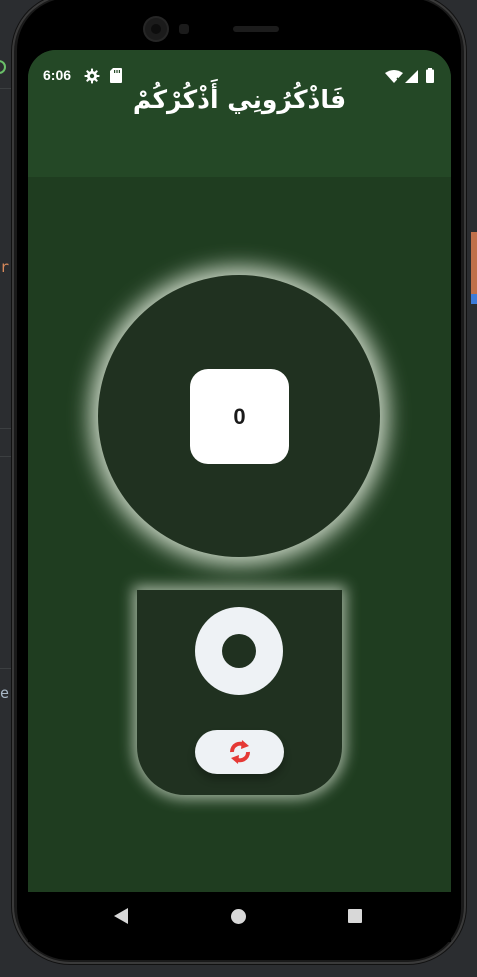 The image size is (477, 977). I want to click on ide-status-ring-icon, so click(3, 67).